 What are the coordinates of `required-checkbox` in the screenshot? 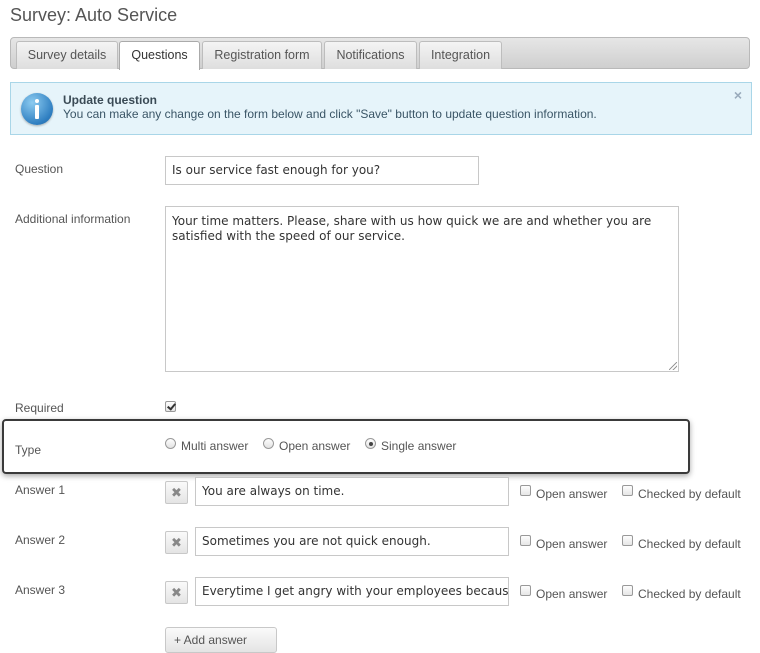 It's located at (170, 406).